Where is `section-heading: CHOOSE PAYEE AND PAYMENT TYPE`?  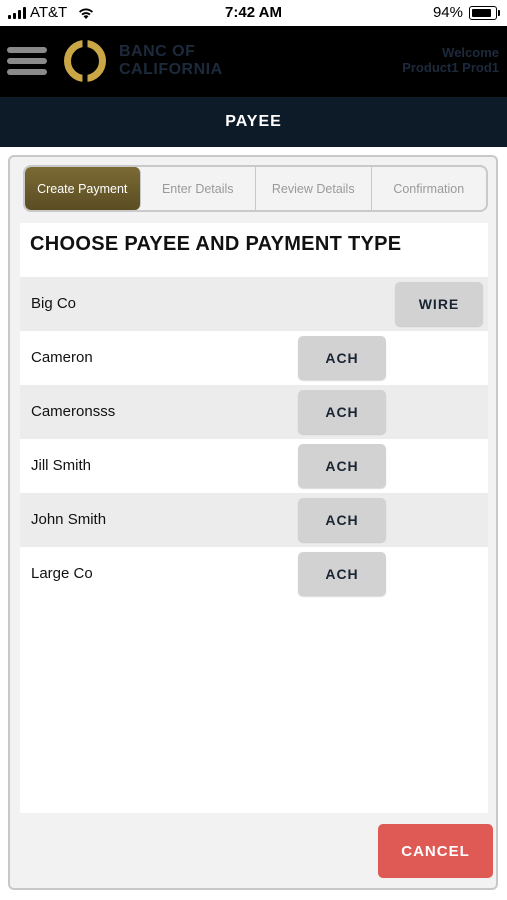 section-heading: CHOOSE PAYEE AND PAYMENT TYPE is located at coordinates (216, 244).